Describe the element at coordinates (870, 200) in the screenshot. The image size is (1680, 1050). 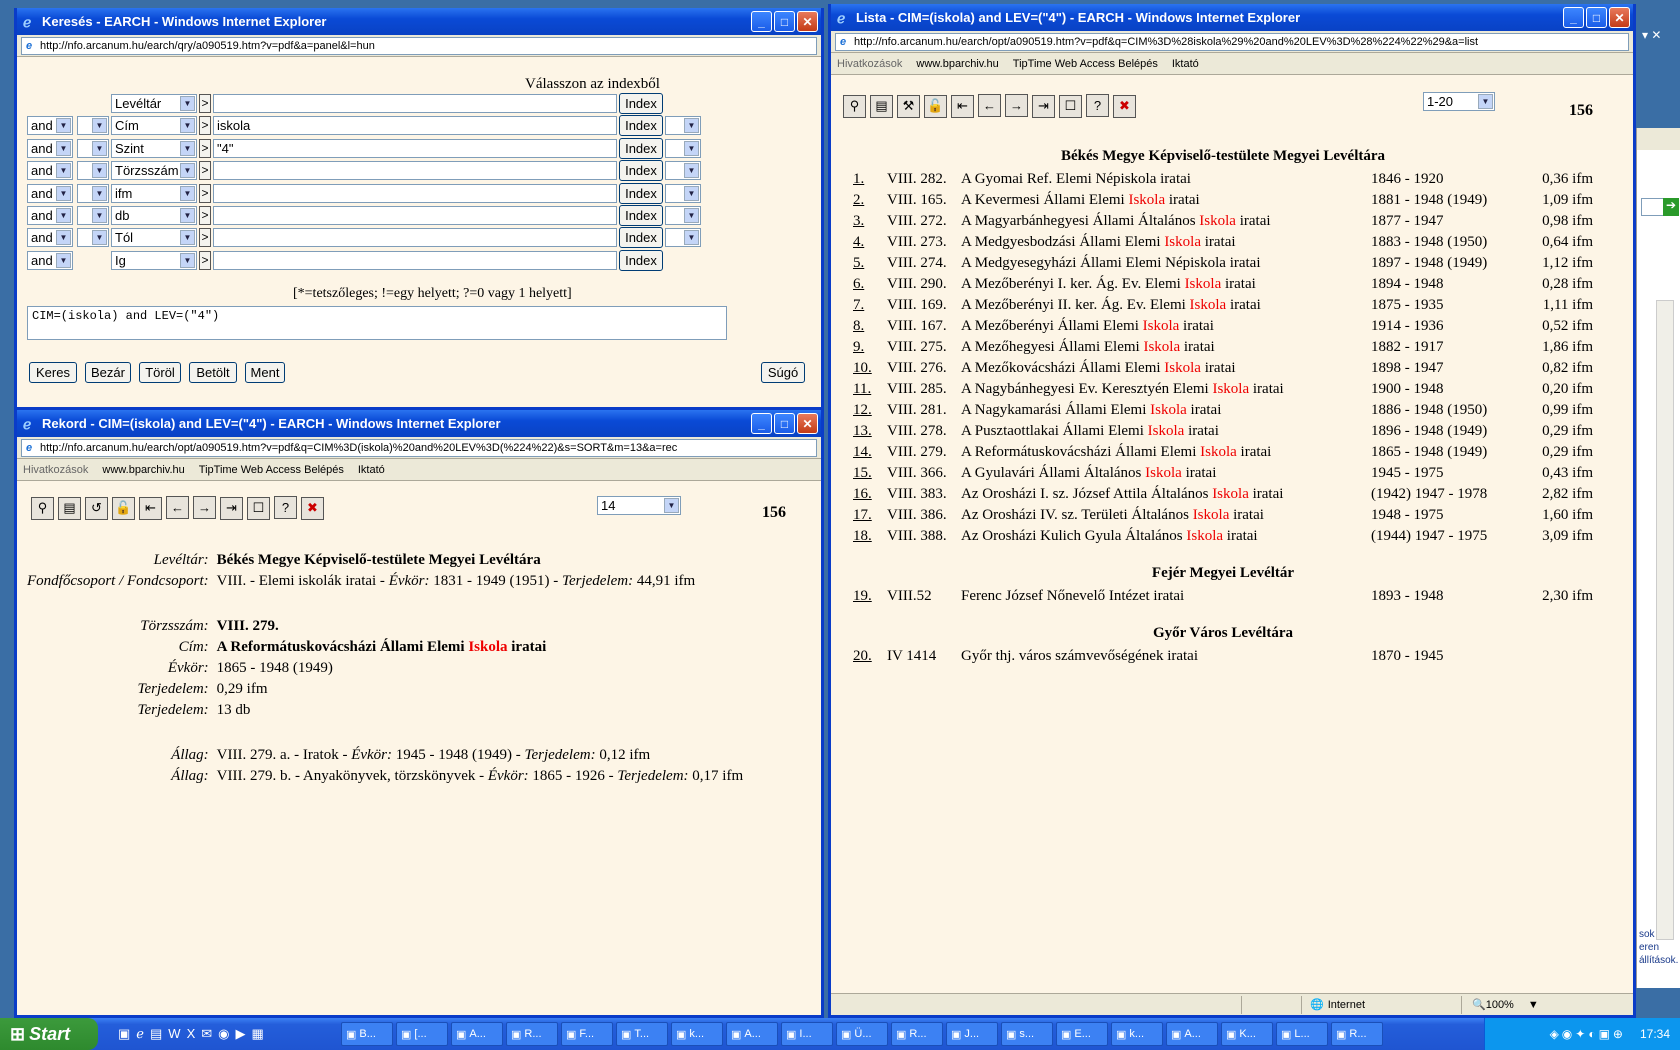
I see `item-number-link: 2.` at that location.